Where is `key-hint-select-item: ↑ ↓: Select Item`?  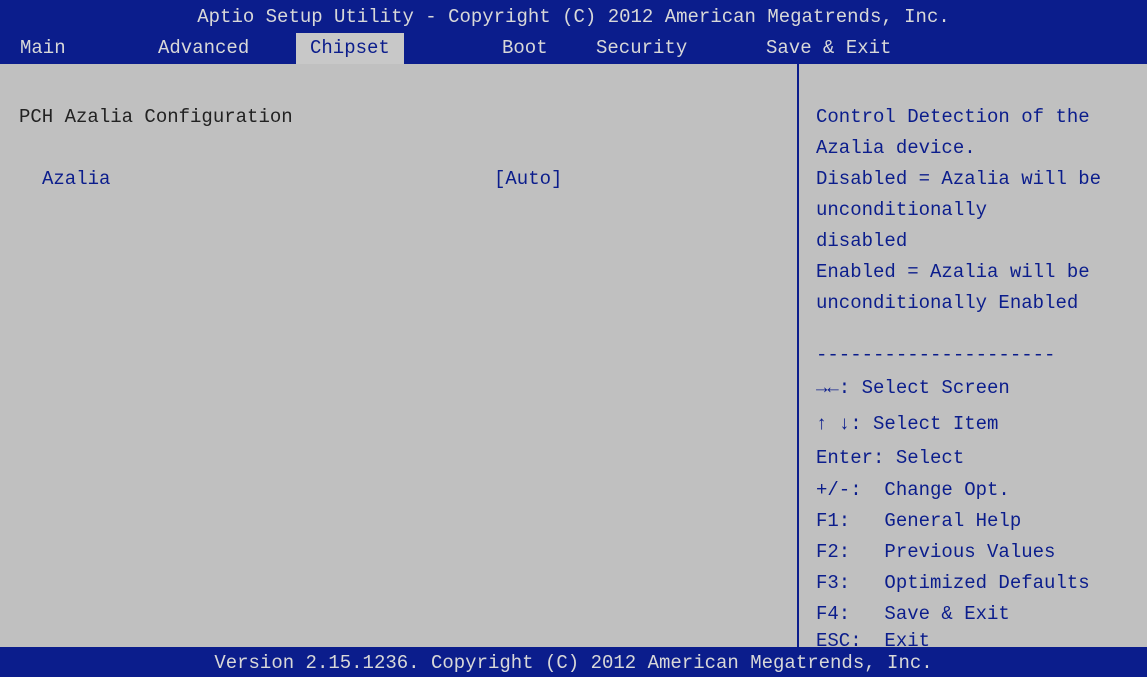
key-hint-select-item: ↑ ↓: Select Item is located at coordinates (907, 424).